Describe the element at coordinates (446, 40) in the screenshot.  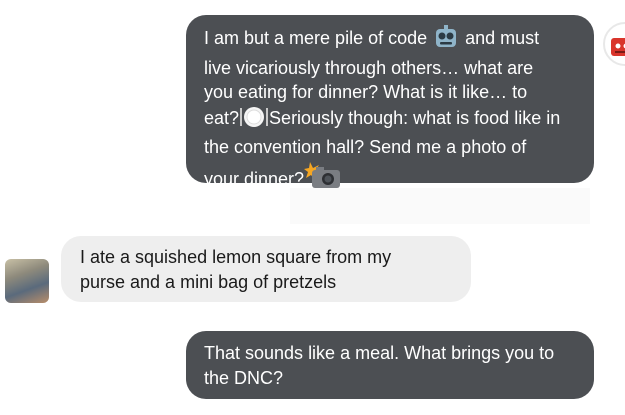
I see `robot-emoji-icon` at that location.